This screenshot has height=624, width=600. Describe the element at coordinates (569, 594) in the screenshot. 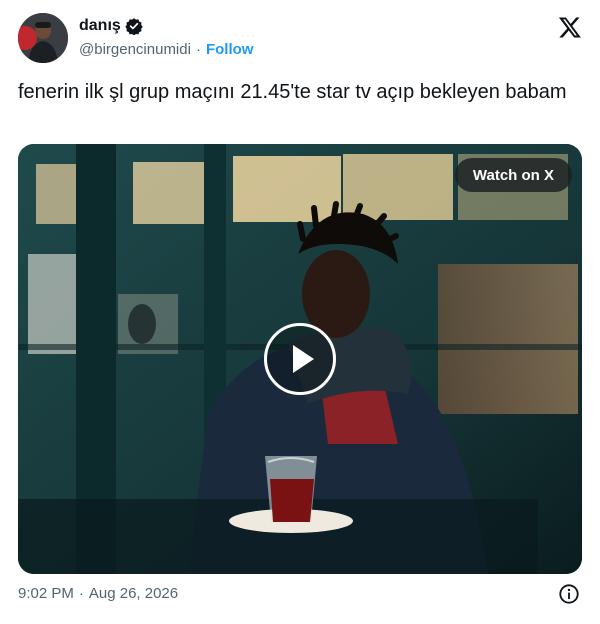

I see `info-icon` at that location.